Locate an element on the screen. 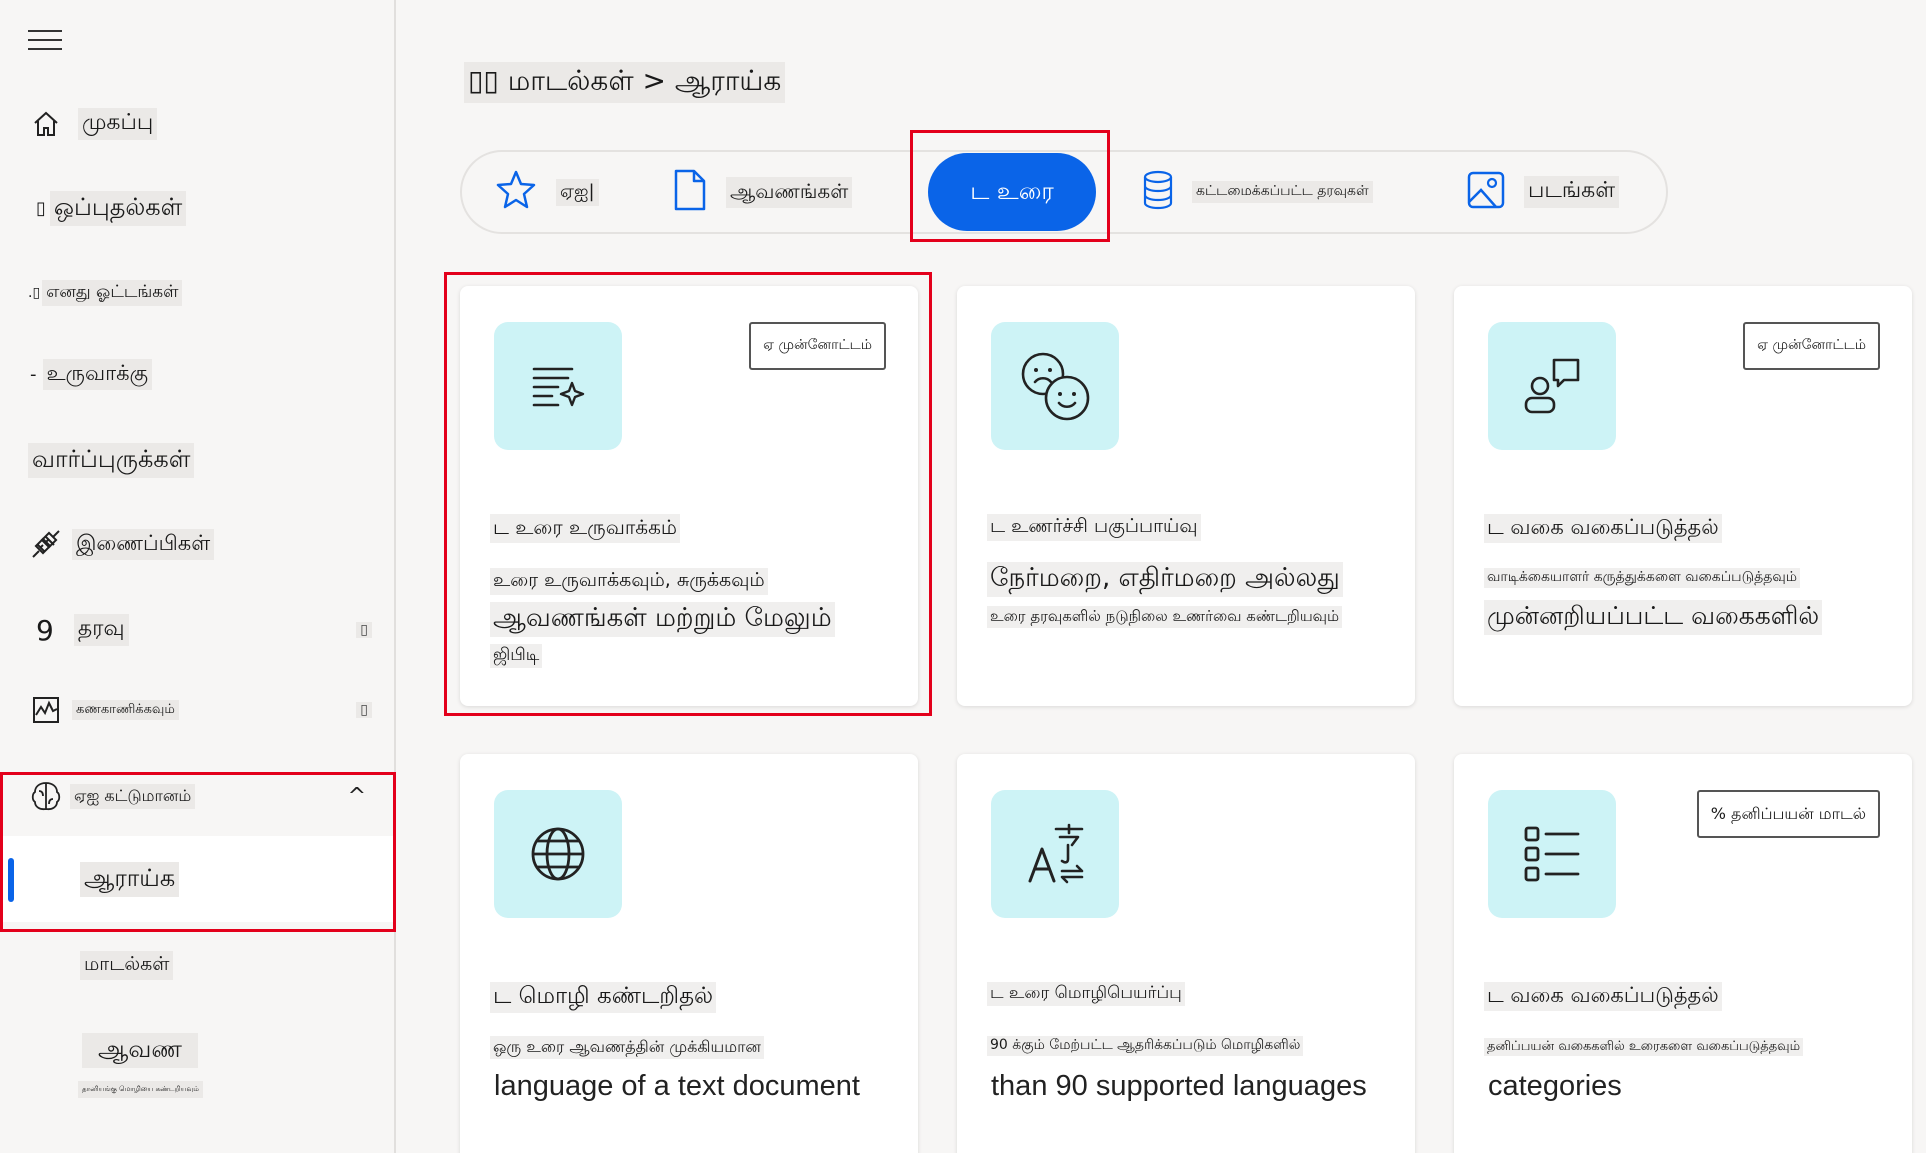 This screenshot has height=1153, width=1926. database-icon is located at coordinates (1158, 192).